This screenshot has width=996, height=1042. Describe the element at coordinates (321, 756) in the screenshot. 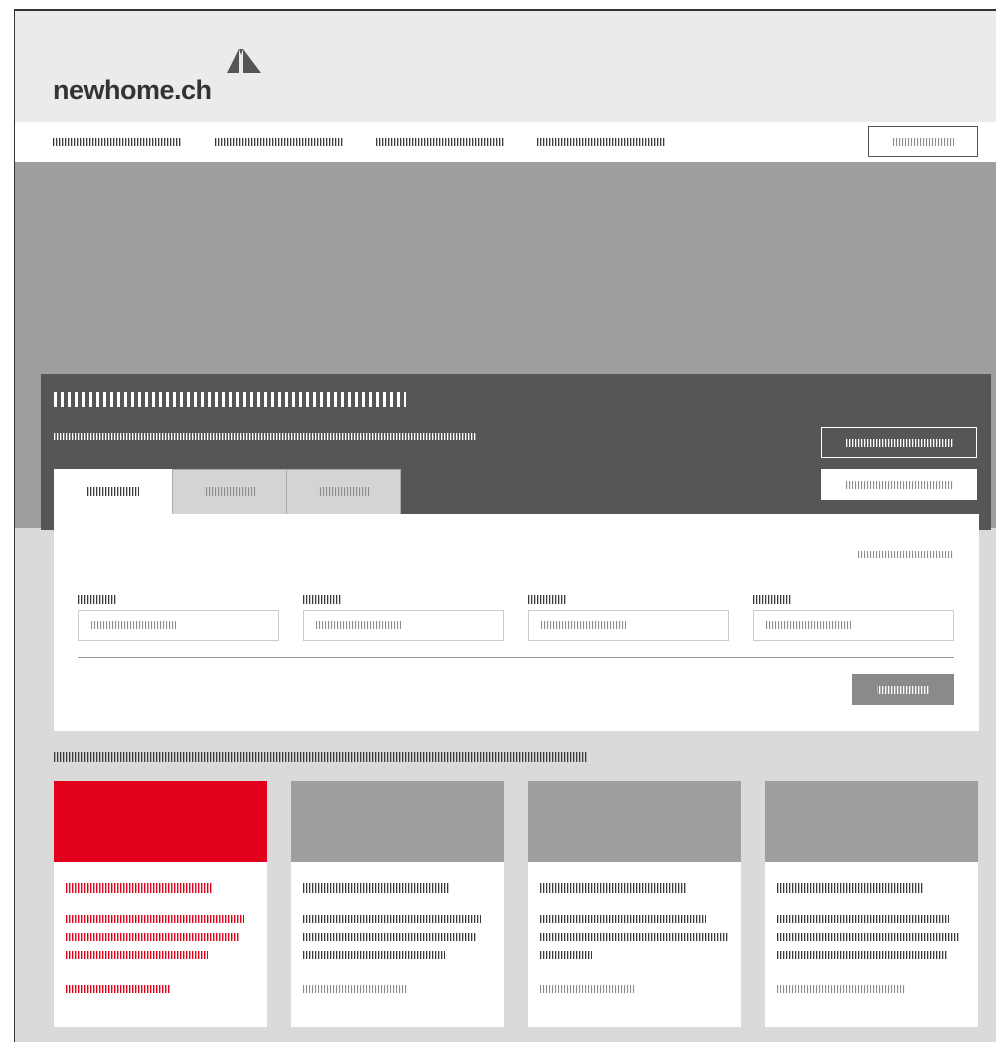

I see `section-title` at that location.